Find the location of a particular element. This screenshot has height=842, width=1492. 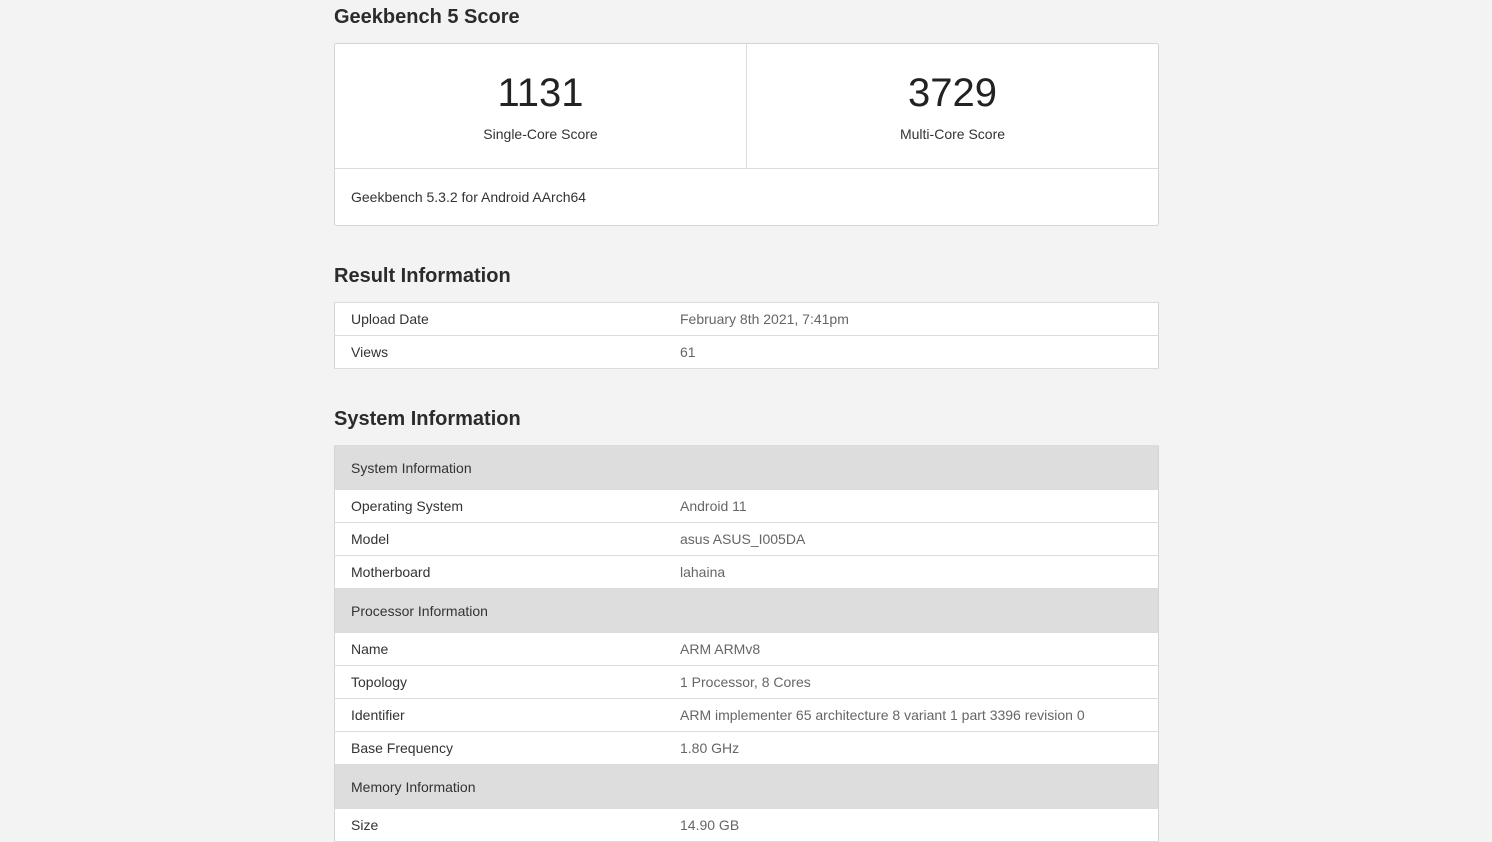

group-header-label: System Information is located at coordinates (746, 467).